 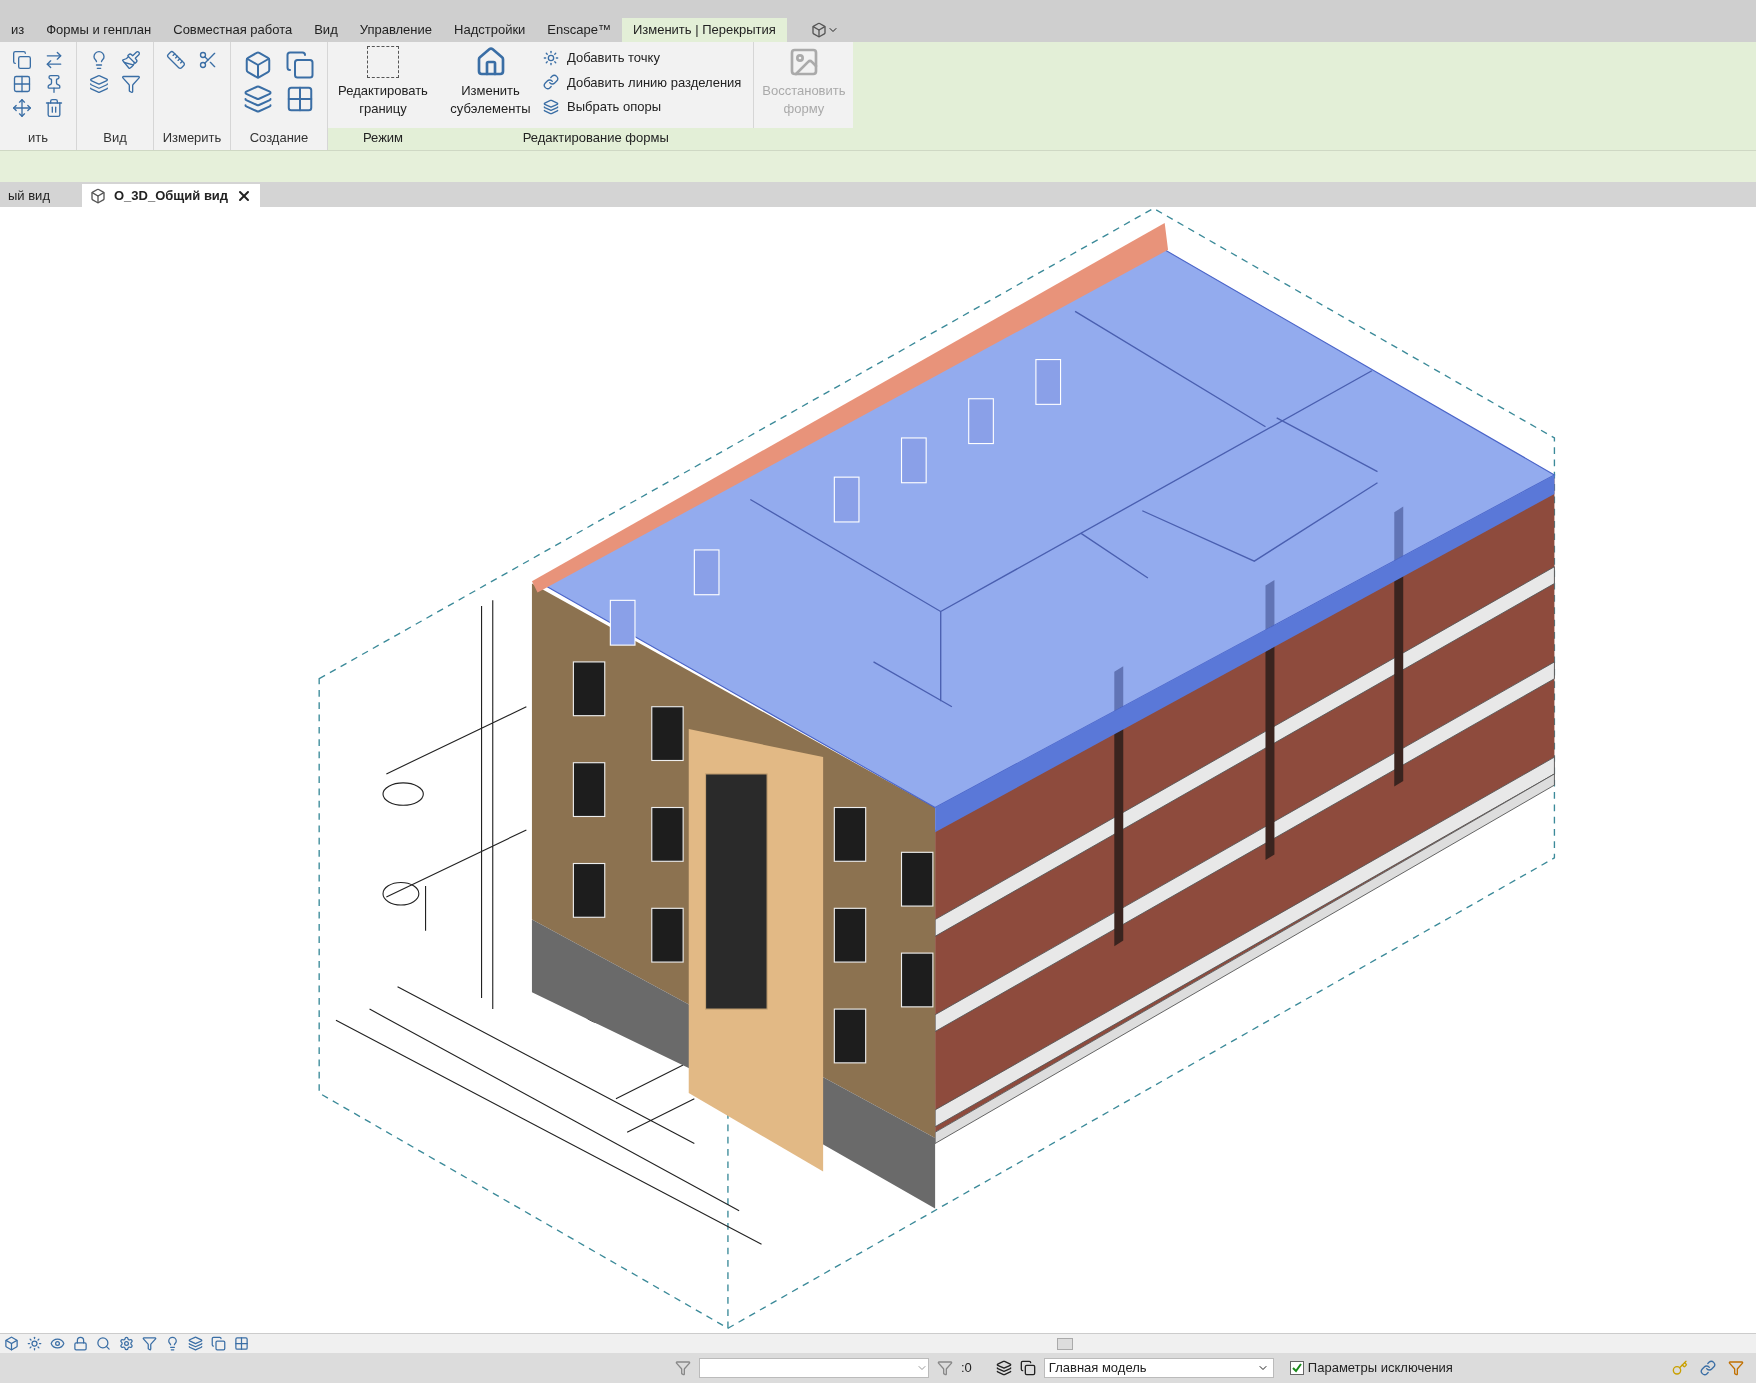 What do you see at coordinates (115, 138) in the screenshot?
I see `panel-label: Вид` at bounding box center [115, 138].